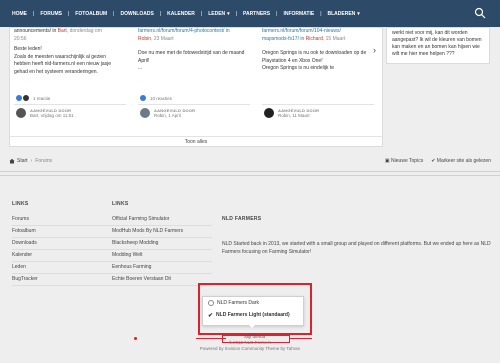 Image resolution: width=500 pixels, height=363 pixels. What do you see at coordinates (463, 161) in the screenshot?
I see `mark-read-label: Markeer site als gelezen` at bounding box center [463, 161].